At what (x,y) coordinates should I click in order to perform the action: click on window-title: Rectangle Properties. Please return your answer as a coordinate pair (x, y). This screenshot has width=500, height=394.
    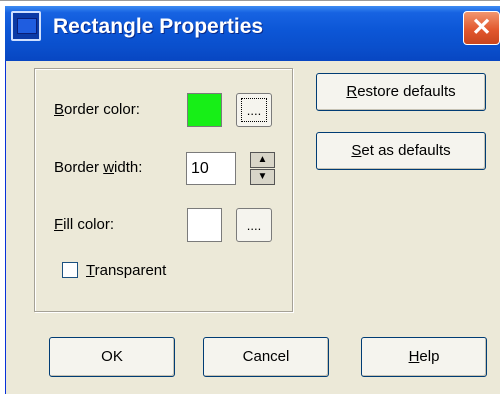
    Looking at the image, I should click on (158, 26).